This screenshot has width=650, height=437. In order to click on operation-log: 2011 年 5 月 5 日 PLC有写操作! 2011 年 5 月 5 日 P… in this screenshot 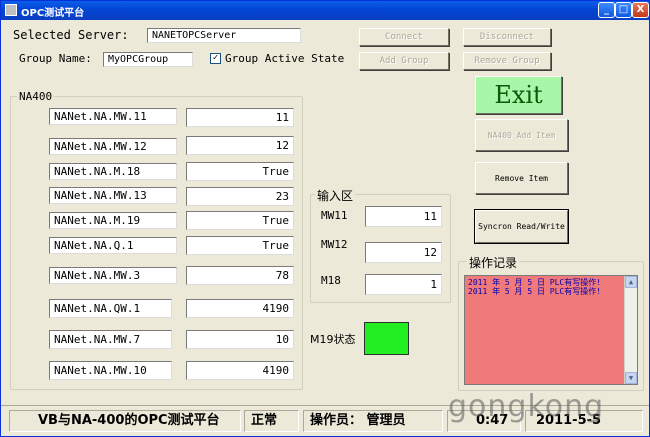, I will do `click(551, 330)`.